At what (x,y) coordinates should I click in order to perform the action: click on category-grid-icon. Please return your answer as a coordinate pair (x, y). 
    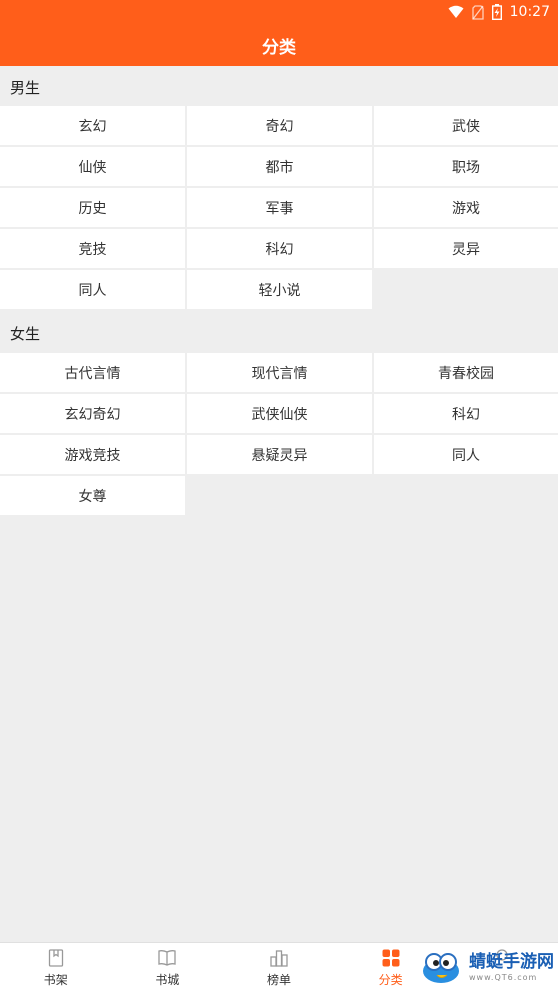
    Looking at the image, I should click on (391, 958).